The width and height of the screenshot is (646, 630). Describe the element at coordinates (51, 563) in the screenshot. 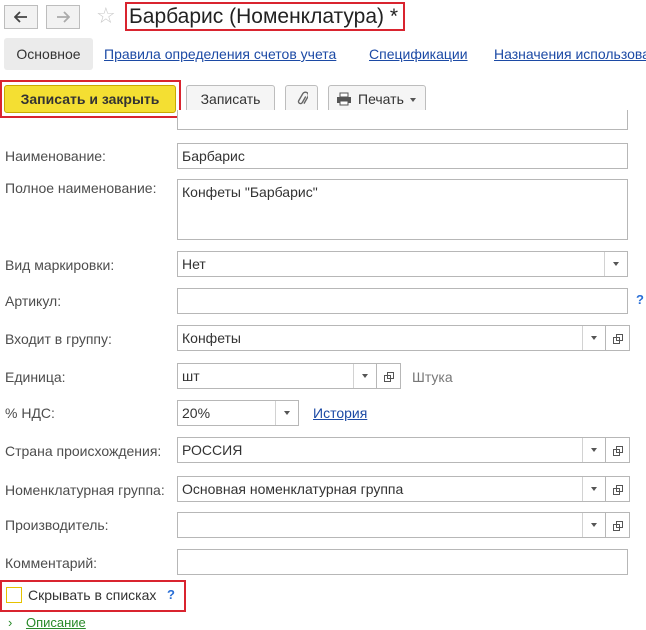

I see `comment-label: Комментарий:` at that location.